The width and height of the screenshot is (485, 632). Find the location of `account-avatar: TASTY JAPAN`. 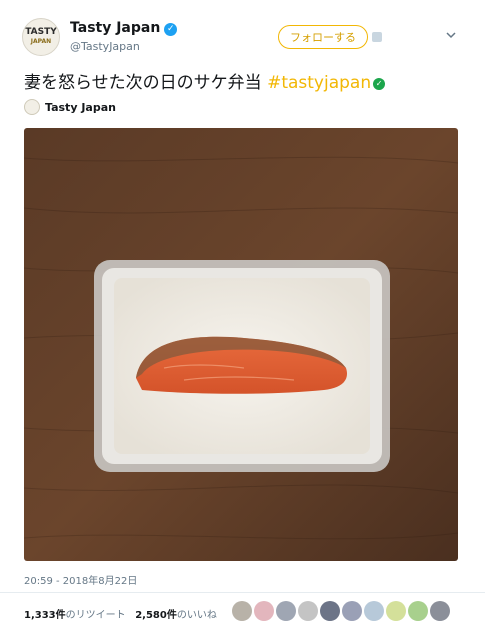

account-avatar: TASTY JAPAN is located at coordinates (41, 37).